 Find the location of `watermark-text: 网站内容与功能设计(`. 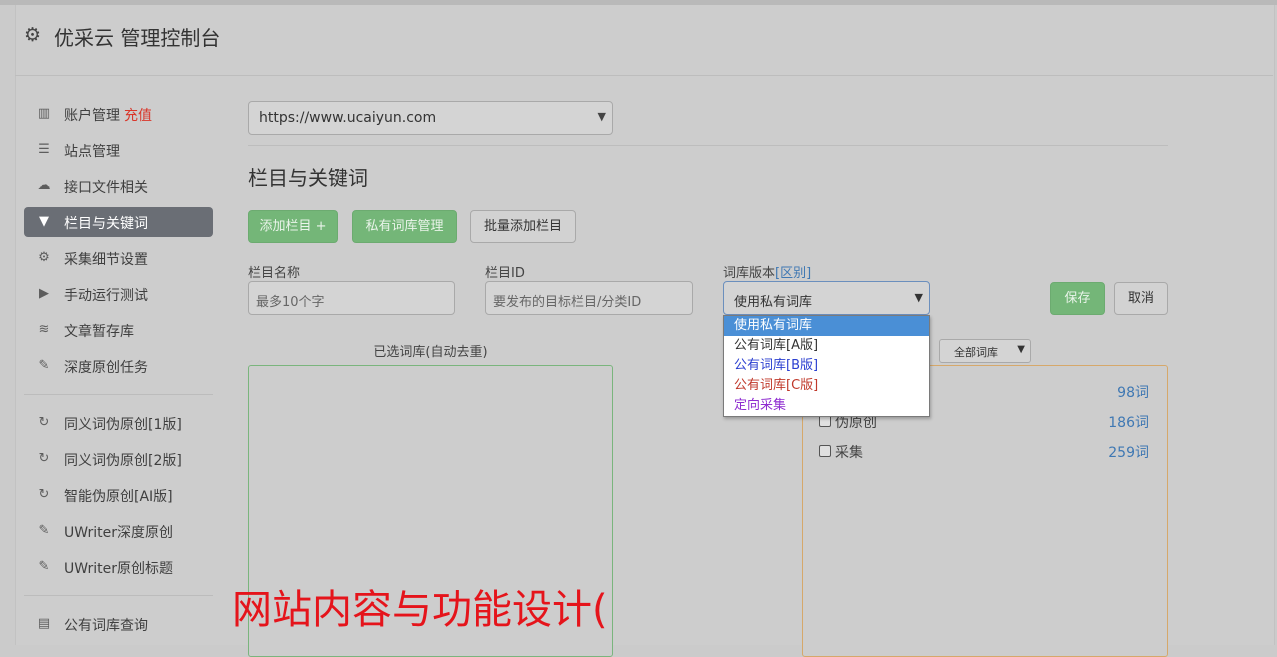

watermark-text: 网站内容与功能设计( is located at coordinates (420, 610).